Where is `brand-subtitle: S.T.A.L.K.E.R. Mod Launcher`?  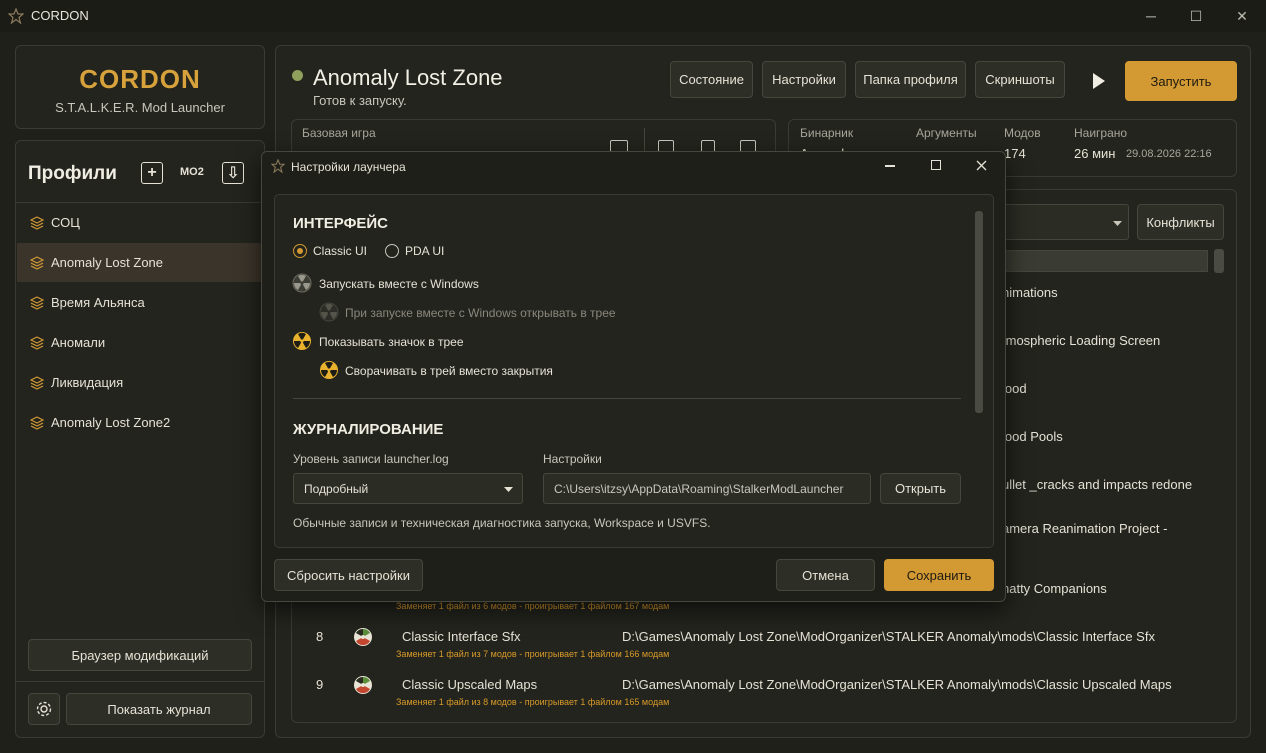 brand-subtitle: S.T.A.L.K.E.R. Mod Launcher is located at coordinates (140, 107).